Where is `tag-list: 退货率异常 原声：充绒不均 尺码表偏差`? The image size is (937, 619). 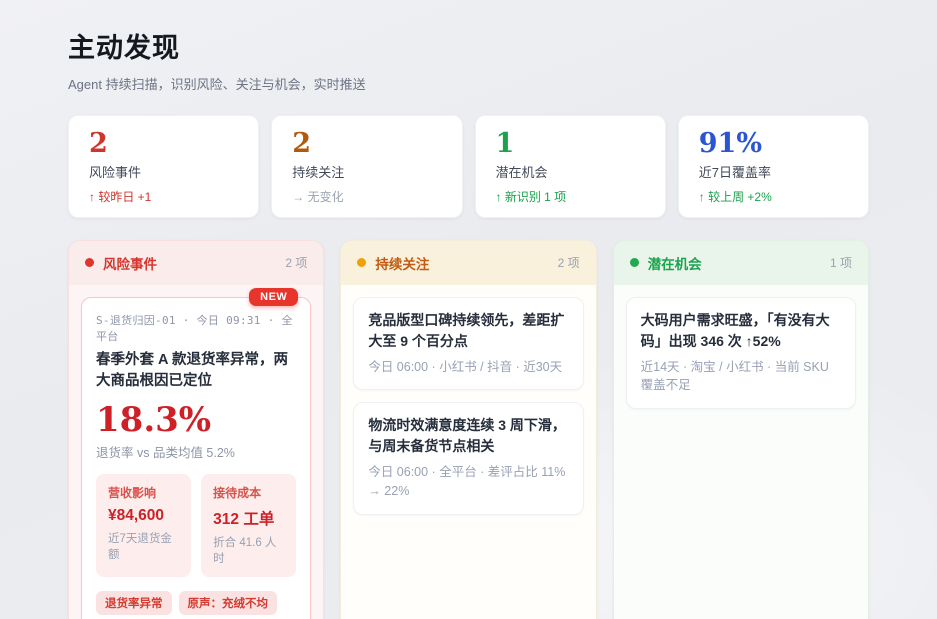
tag-list: 退货率异常 原声：充绒不均 尺码表偏差 is located at coordinates (196, 604).